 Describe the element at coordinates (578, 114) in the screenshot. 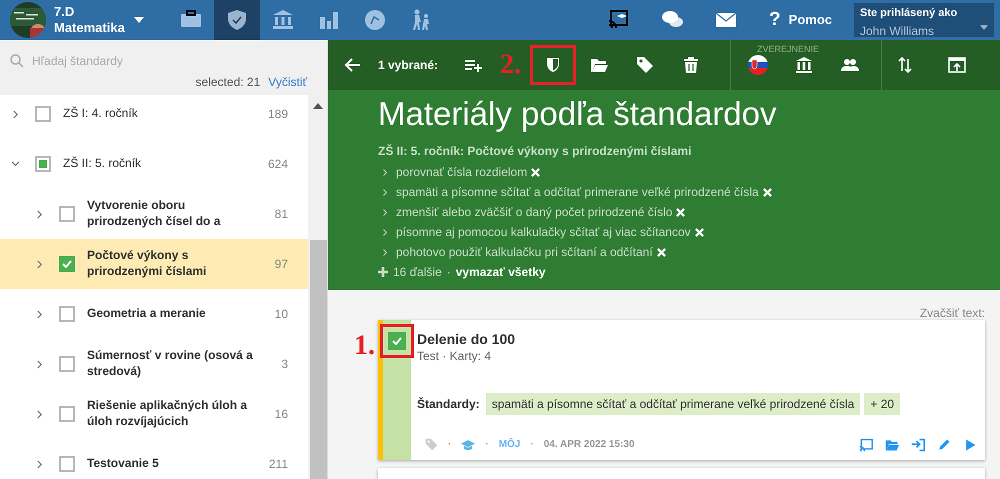

I see `page-title: Materiály podľa štandardov` at that location.